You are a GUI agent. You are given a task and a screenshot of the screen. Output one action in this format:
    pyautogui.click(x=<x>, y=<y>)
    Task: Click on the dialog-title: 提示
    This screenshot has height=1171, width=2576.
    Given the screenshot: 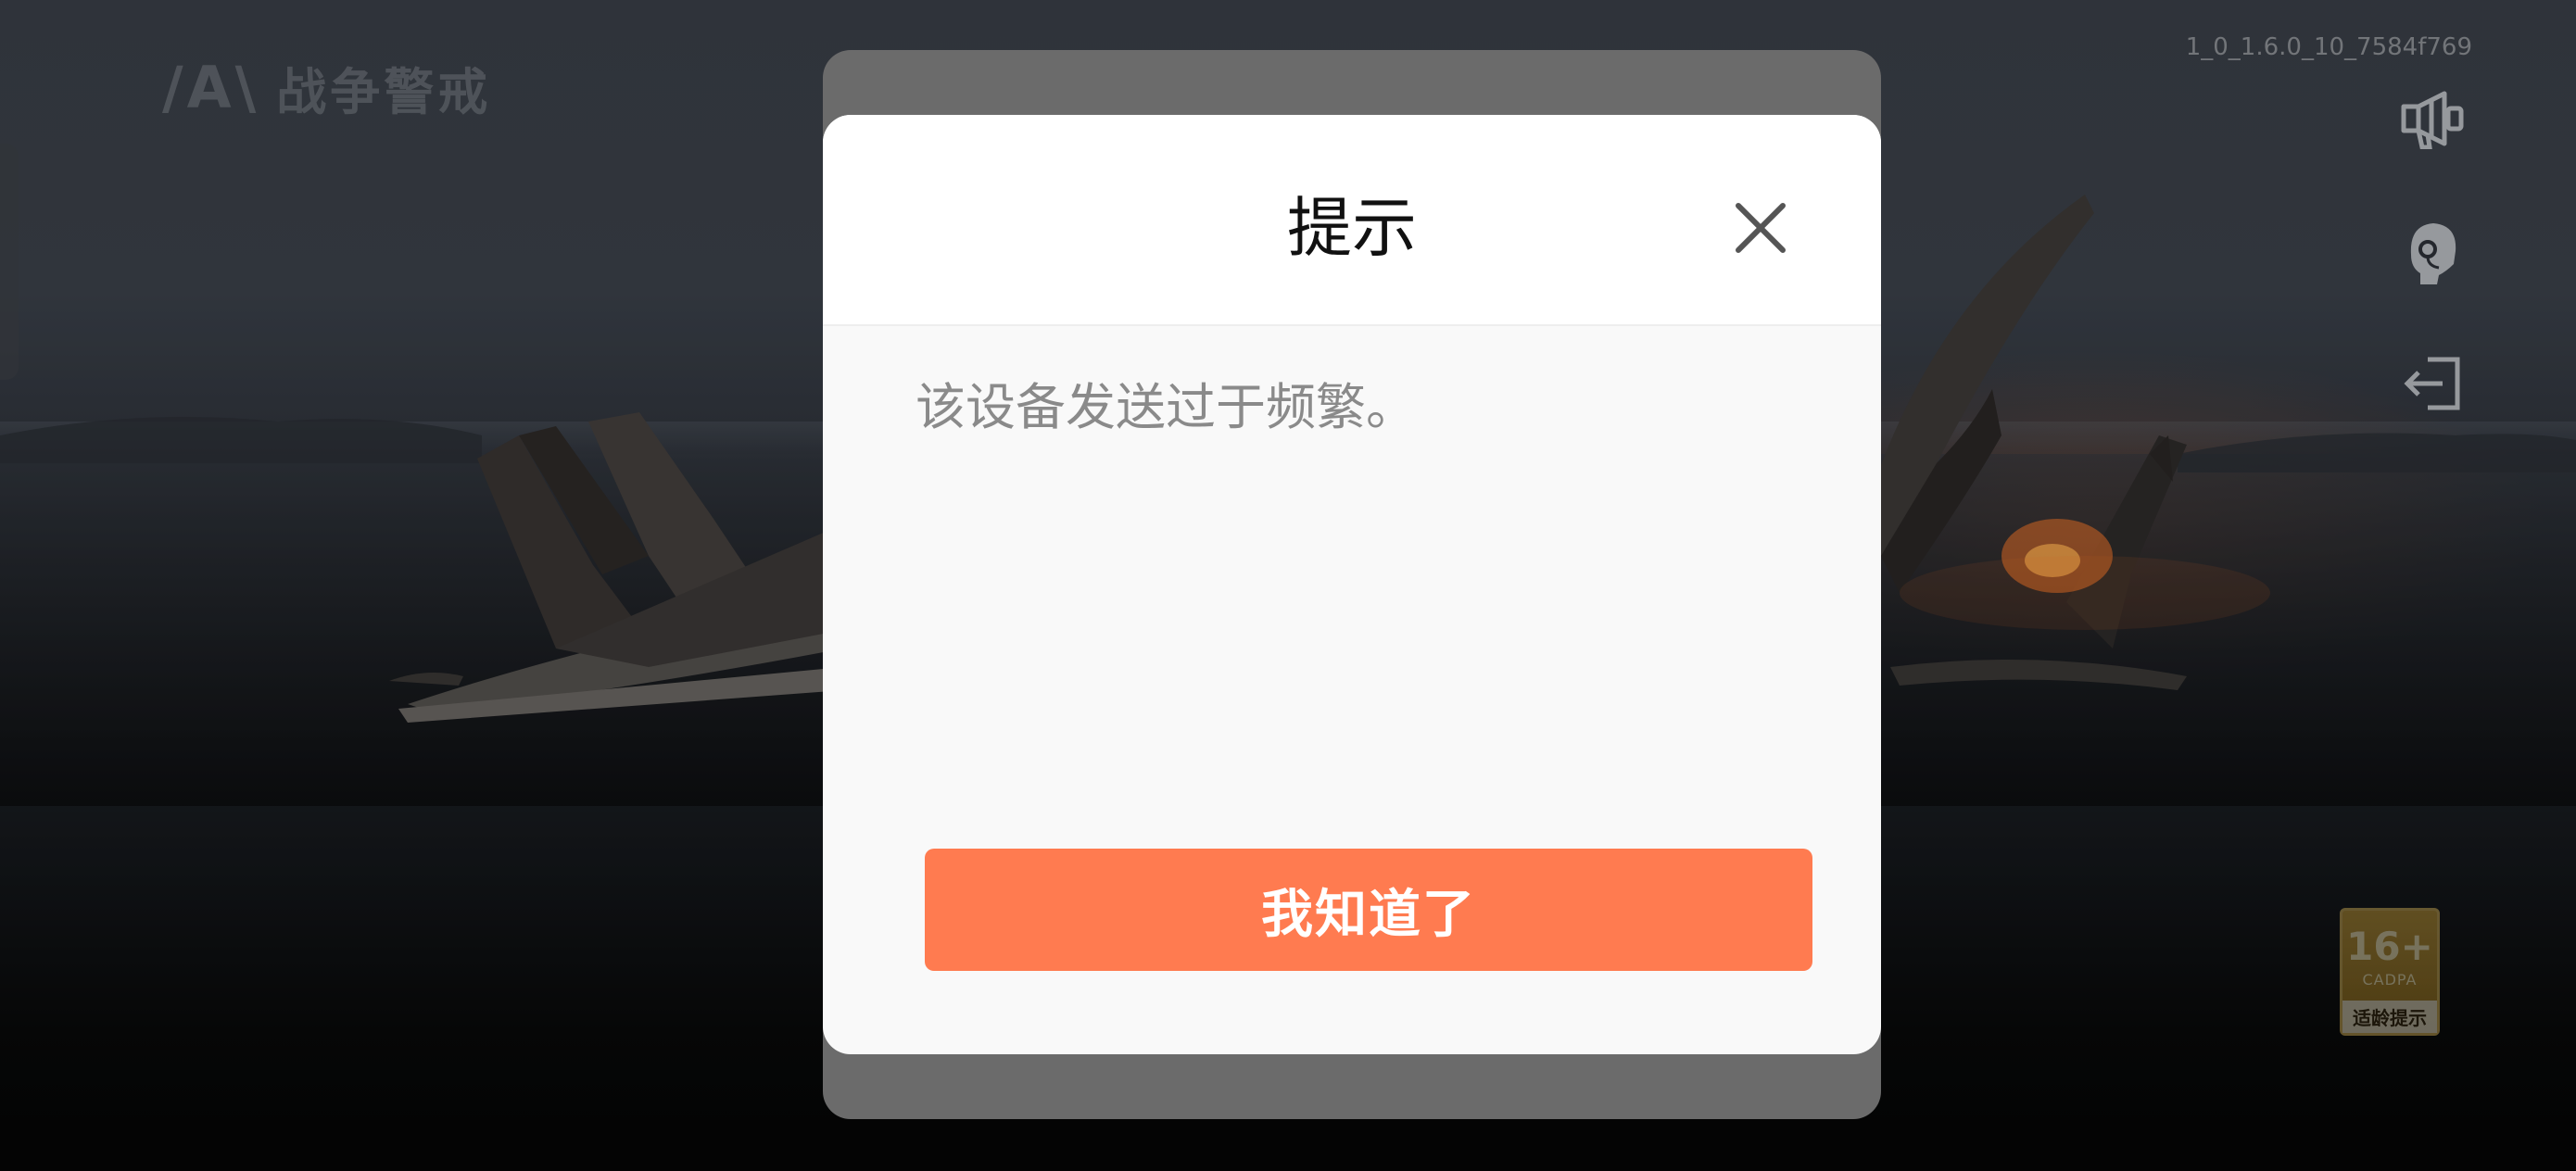 What is the action you would take?
    pyautogui.click(x=1352, y=228)
    